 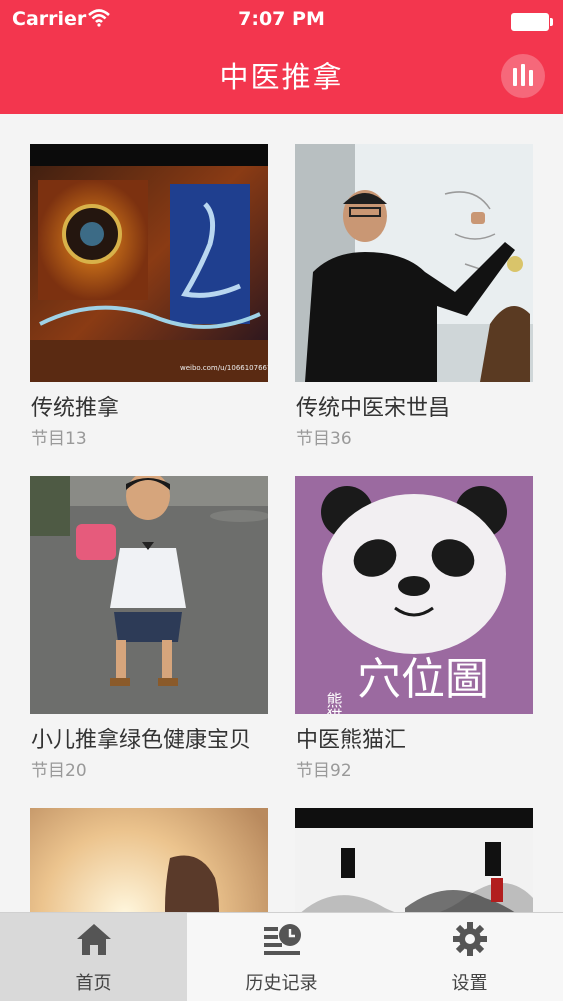 What do you see at coordinates (149, 263) in the screenshot?
I see `program-thumbnail: weibo.com/u/1066107667` at bounding box center [149, 263].